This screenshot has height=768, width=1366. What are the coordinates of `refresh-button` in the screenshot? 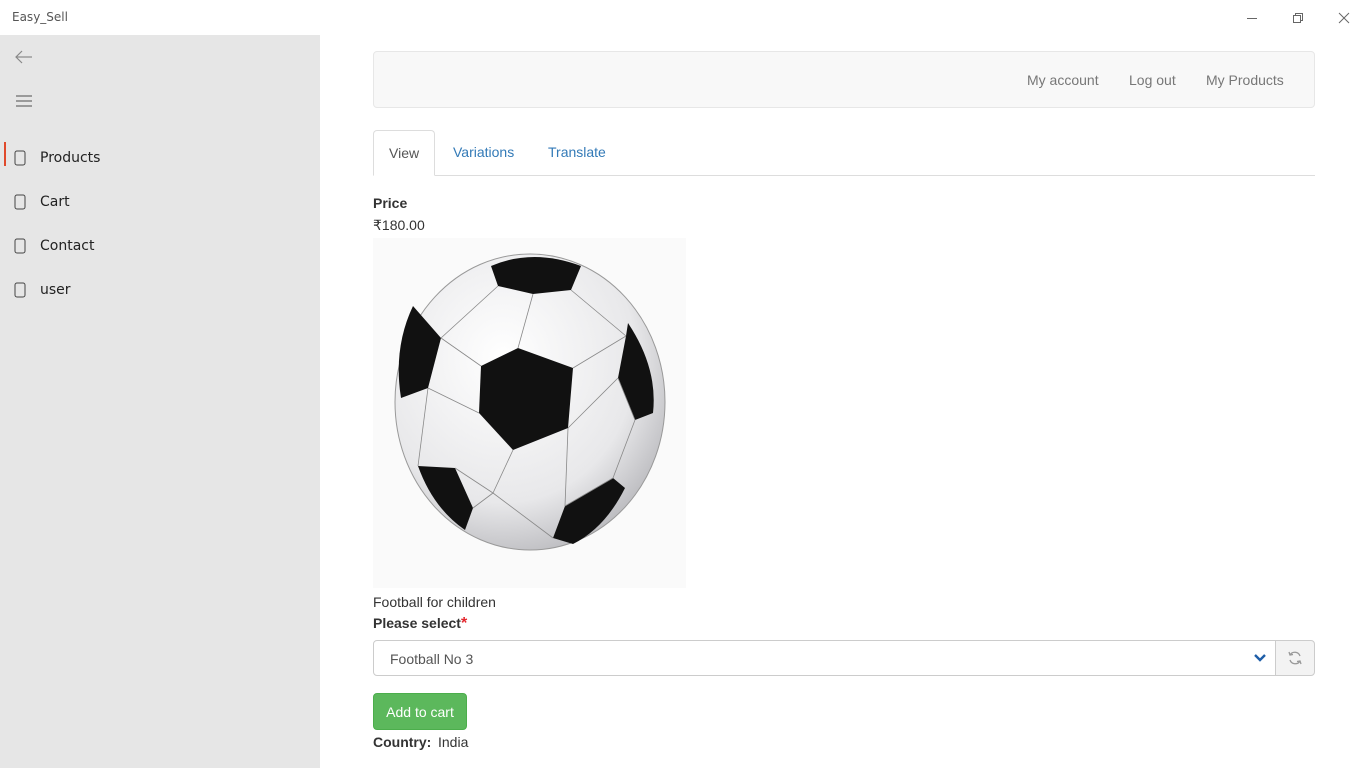 It's located at (1295, 658).